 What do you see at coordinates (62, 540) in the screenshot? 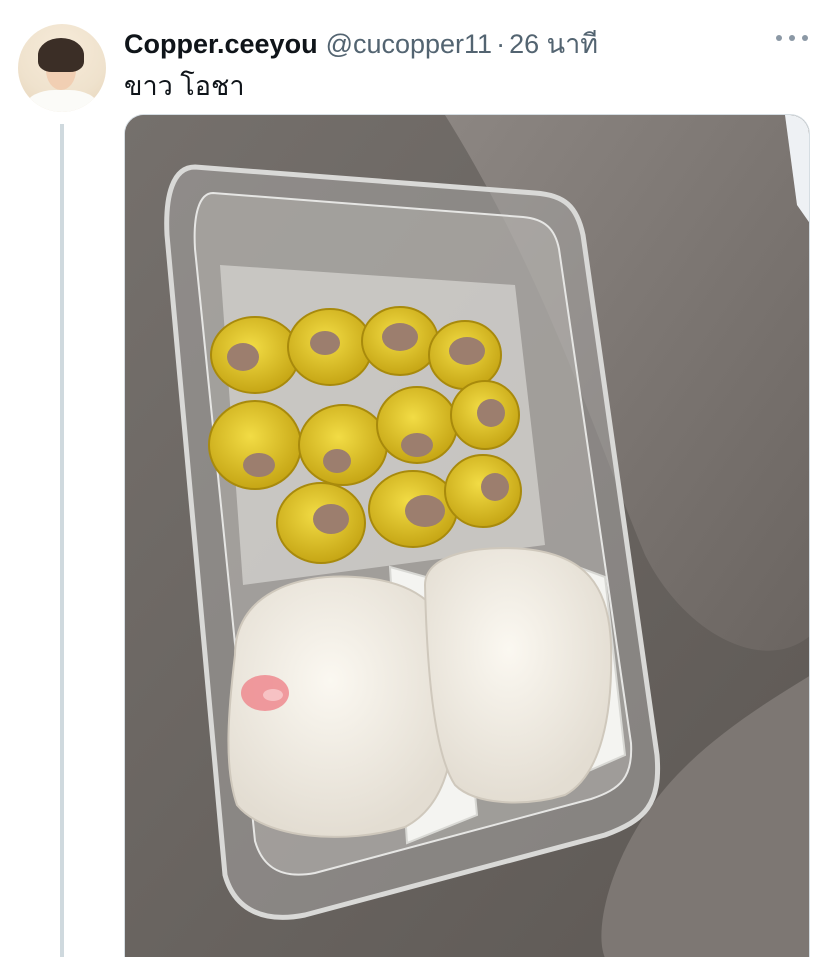
I see `thread-connector-line` at bounding box center [62, 540].